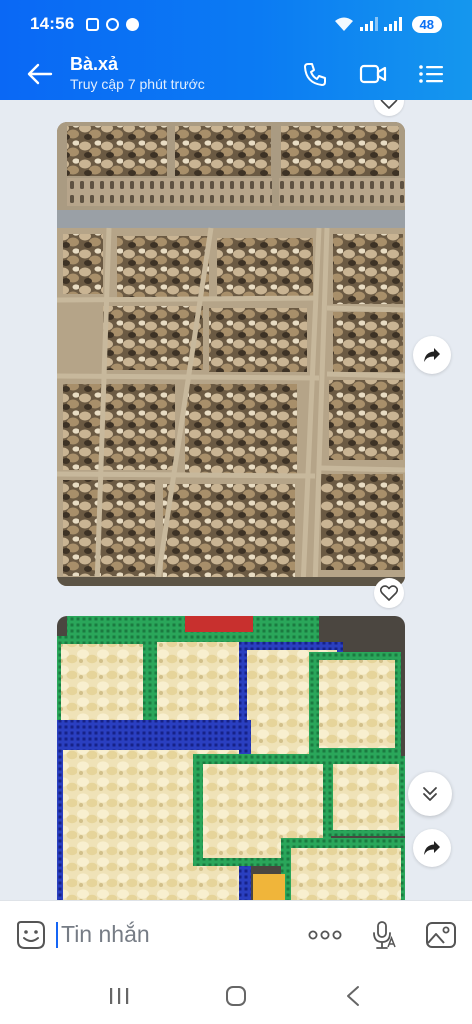  Describe the element at coordinates (236, 24) in the screenshot. I see `status-bar: 14:56 48` at that location.